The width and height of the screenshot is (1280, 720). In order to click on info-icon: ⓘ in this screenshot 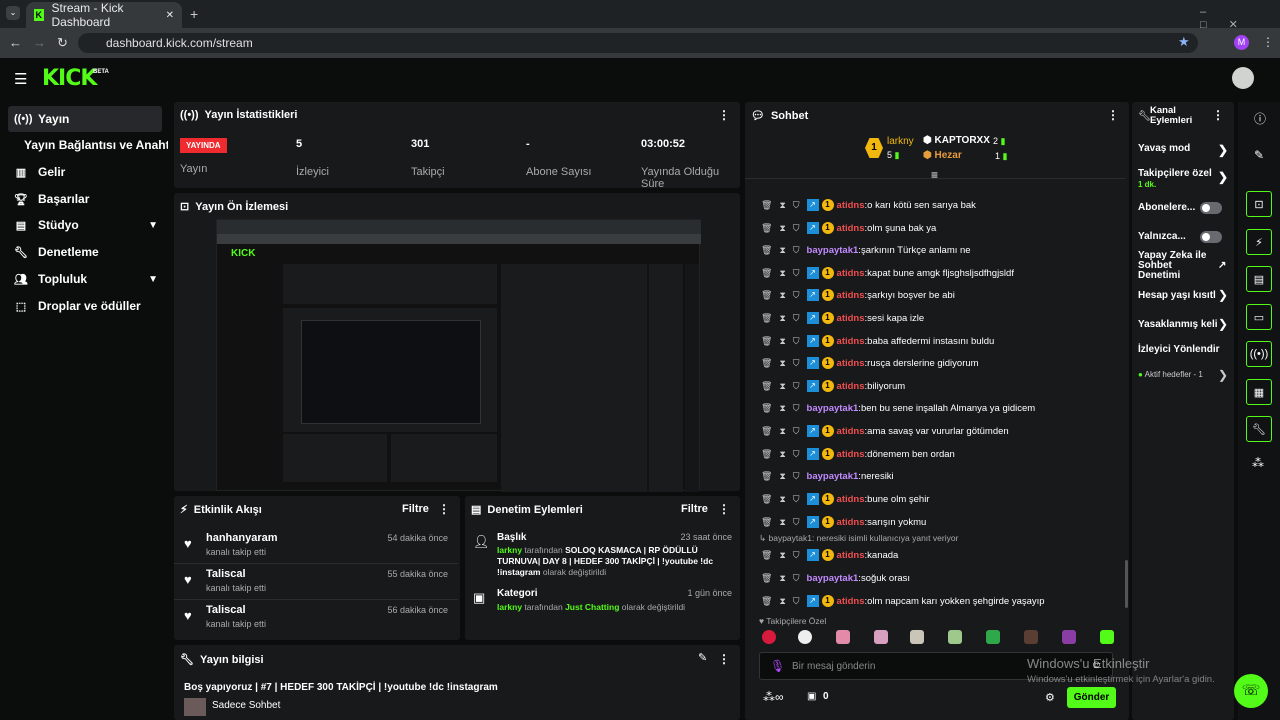, I will do `click(1260, 118)`.